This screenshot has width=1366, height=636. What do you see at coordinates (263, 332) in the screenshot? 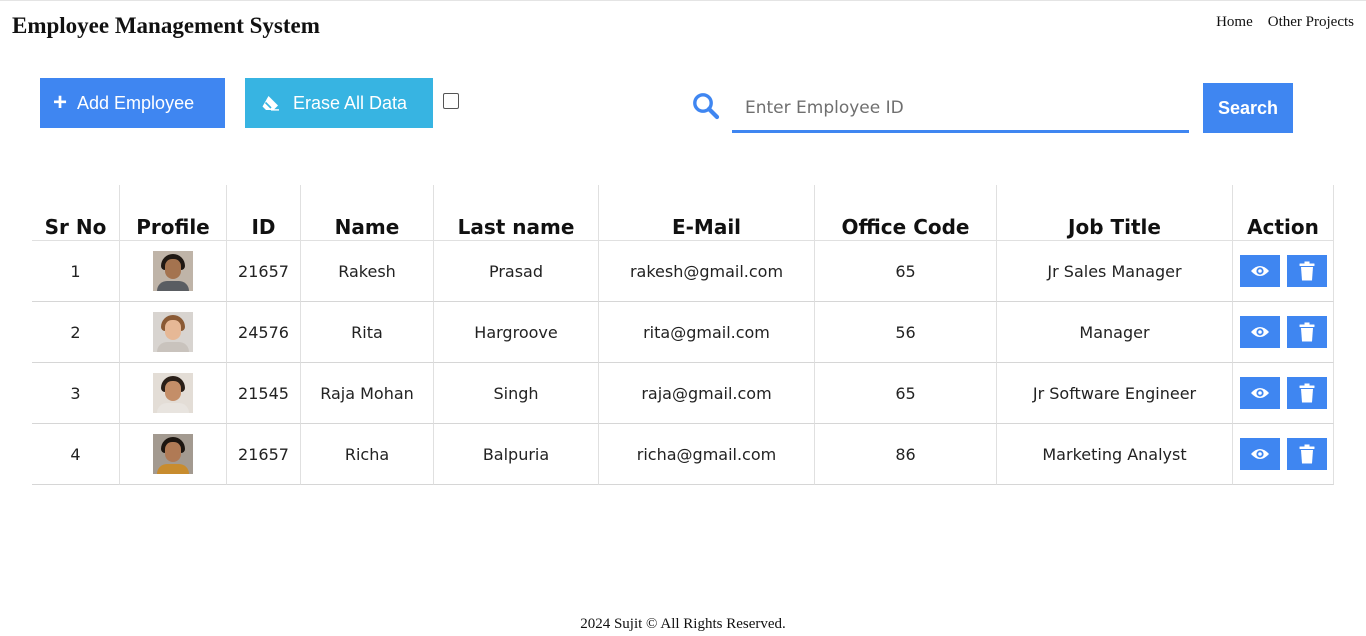
I see `cell-id: 24576` at bounding box center [263, 332].